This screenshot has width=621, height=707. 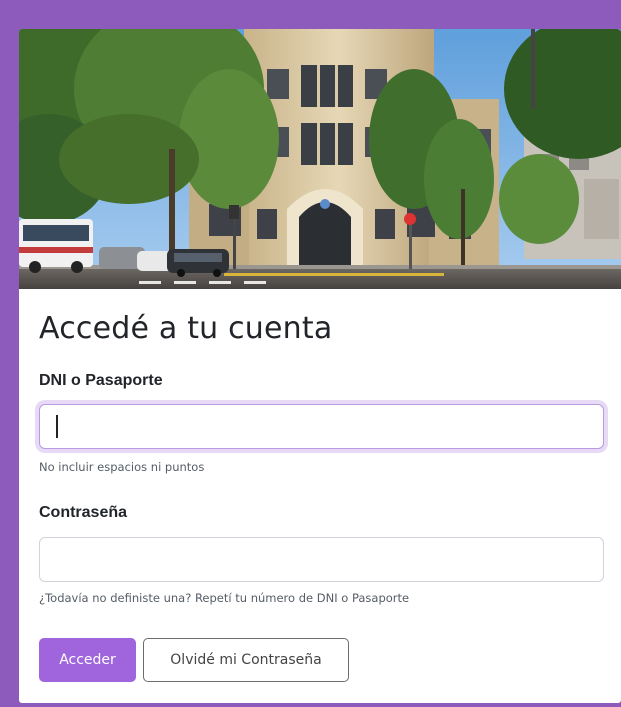 What do you see at coordinates (57, 426) in the screenshot?
I see `text-cursor` at bounding box center [57, 426].